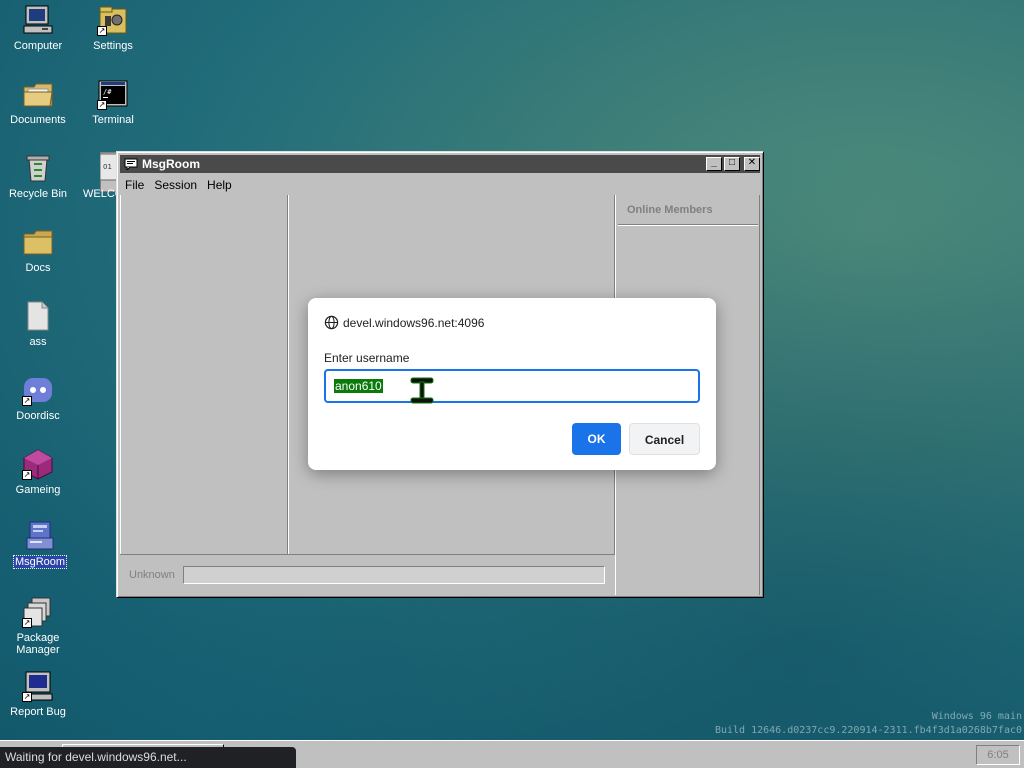 The width and height of the screenshot is (1024, 768). I want to click on close-button: ✕, so click(752, 164).